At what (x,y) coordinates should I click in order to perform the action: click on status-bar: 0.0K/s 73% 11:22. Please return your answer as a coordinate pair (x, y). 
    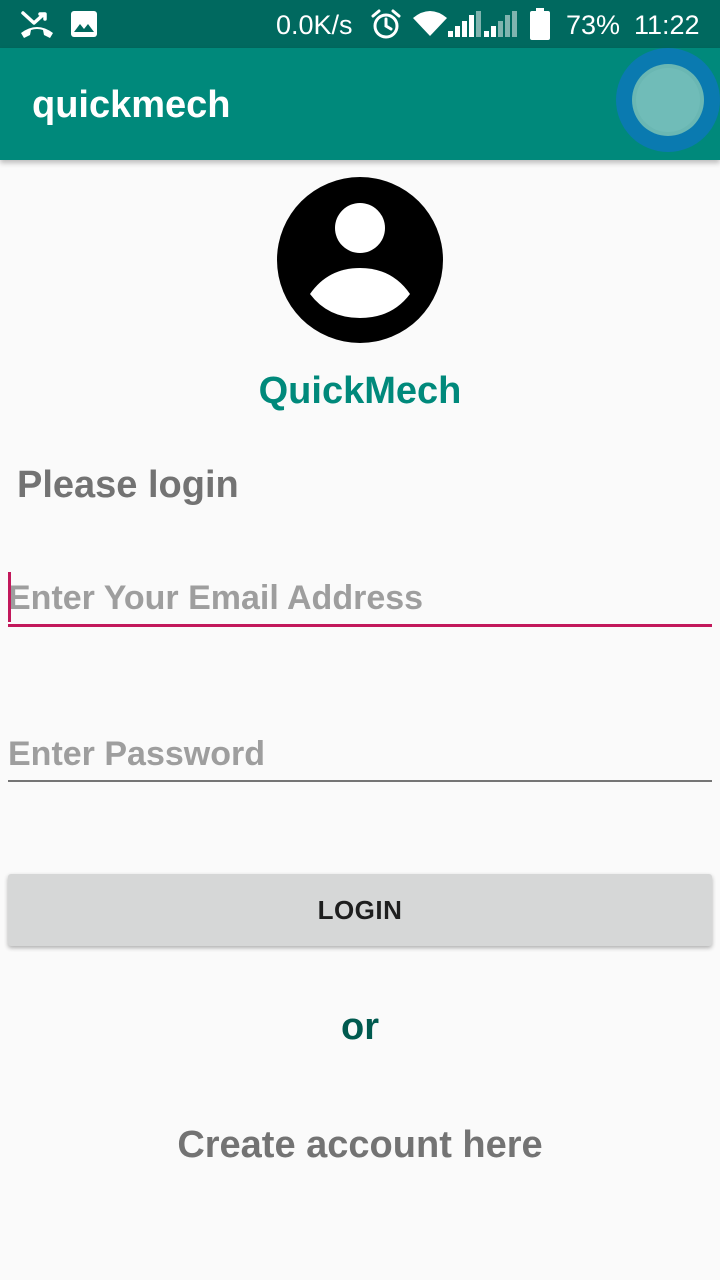
    Looking at the image, I should click on (360, 24).